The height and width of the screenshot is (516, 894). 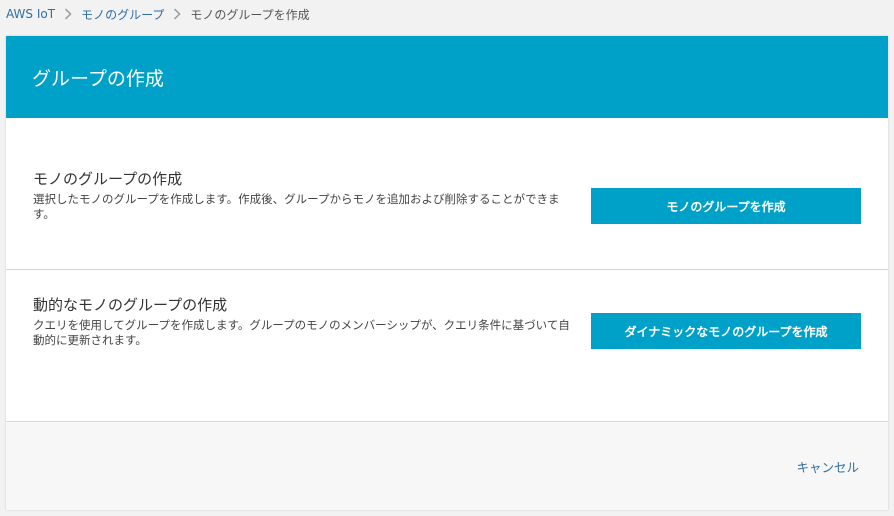 What do you see at coordinates (827, 466) in the screenshot?
I see `cancel-link: キャンセル` at bounding box center [827, 466].